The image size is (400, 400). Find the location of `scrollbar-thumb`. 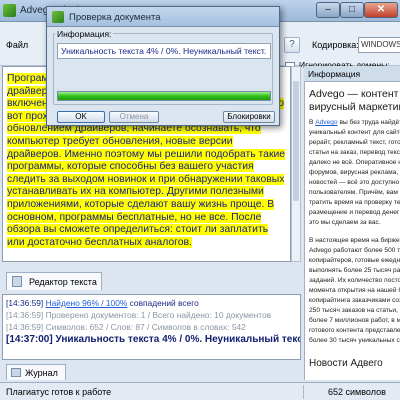

scrollbar-thumb is located at coordinates (296, 141).